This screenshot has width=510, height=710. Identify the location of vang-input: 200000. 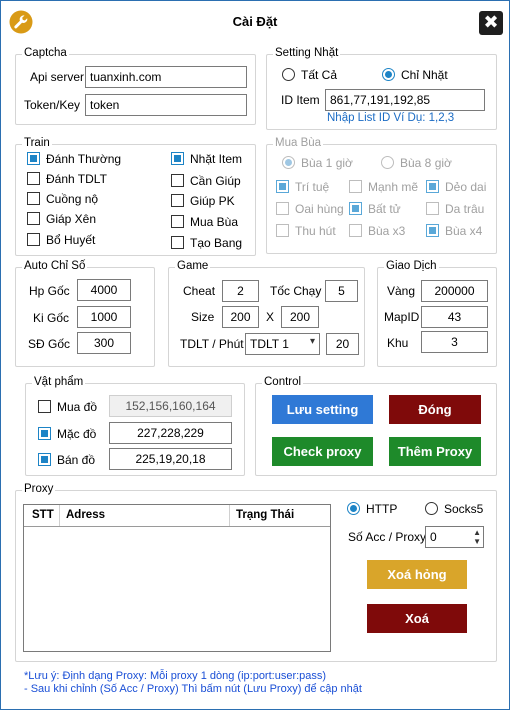
(454, 291).